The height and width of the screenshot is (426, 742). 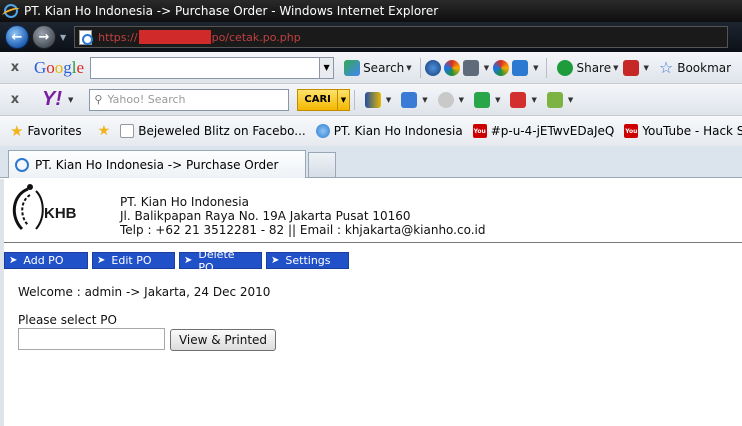 I want to click on po-number-input, so click(x=91, y=339).